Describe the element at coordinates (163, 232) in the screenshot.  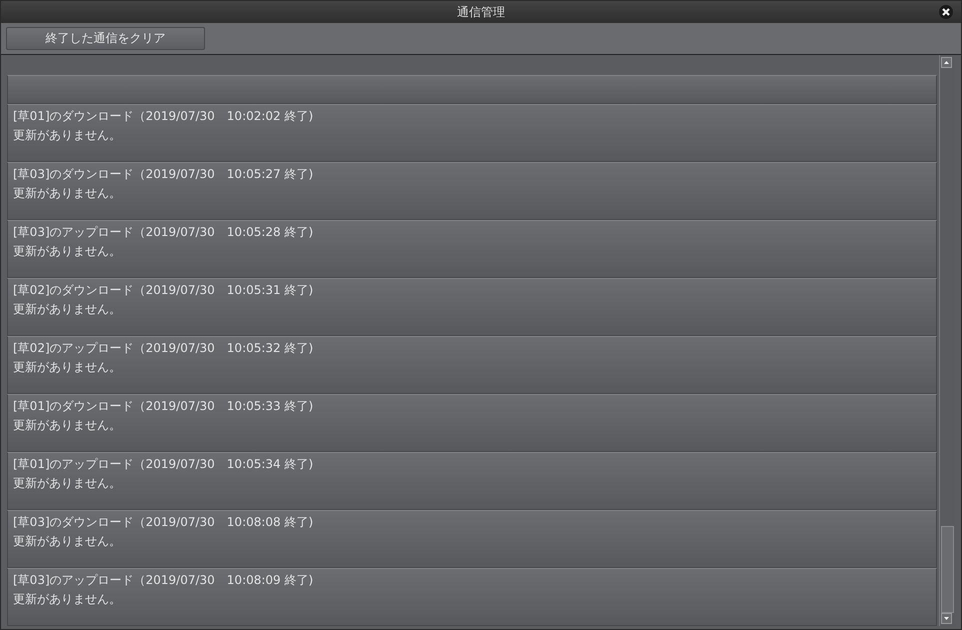
I see `transfer-title: [草03]のアップロード（2019/07/30 10:05:28 終了)` at that location.